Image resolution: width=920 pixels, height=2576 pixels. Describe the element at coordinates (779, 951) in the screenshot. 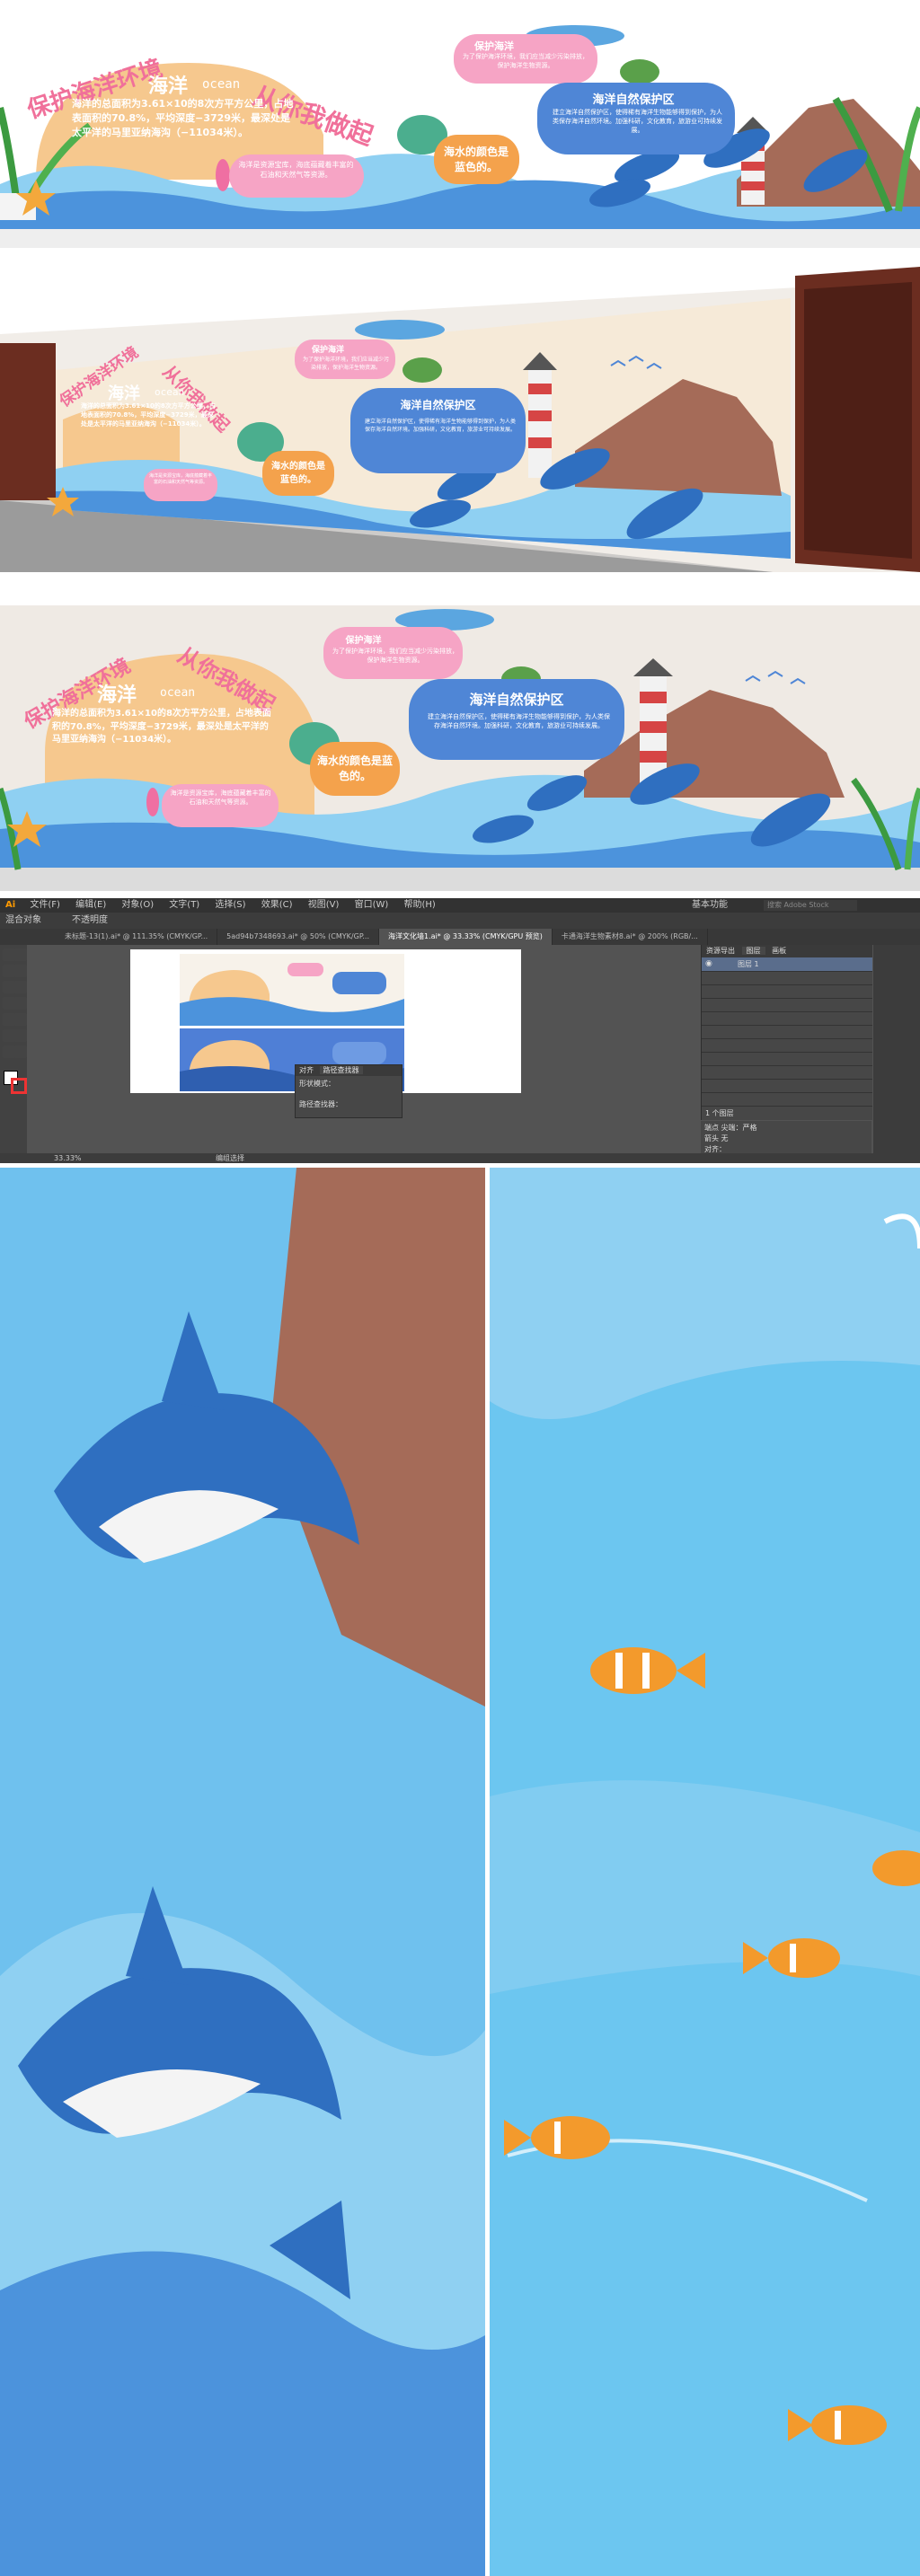

I see `tab-artboards: 画板` at that location.